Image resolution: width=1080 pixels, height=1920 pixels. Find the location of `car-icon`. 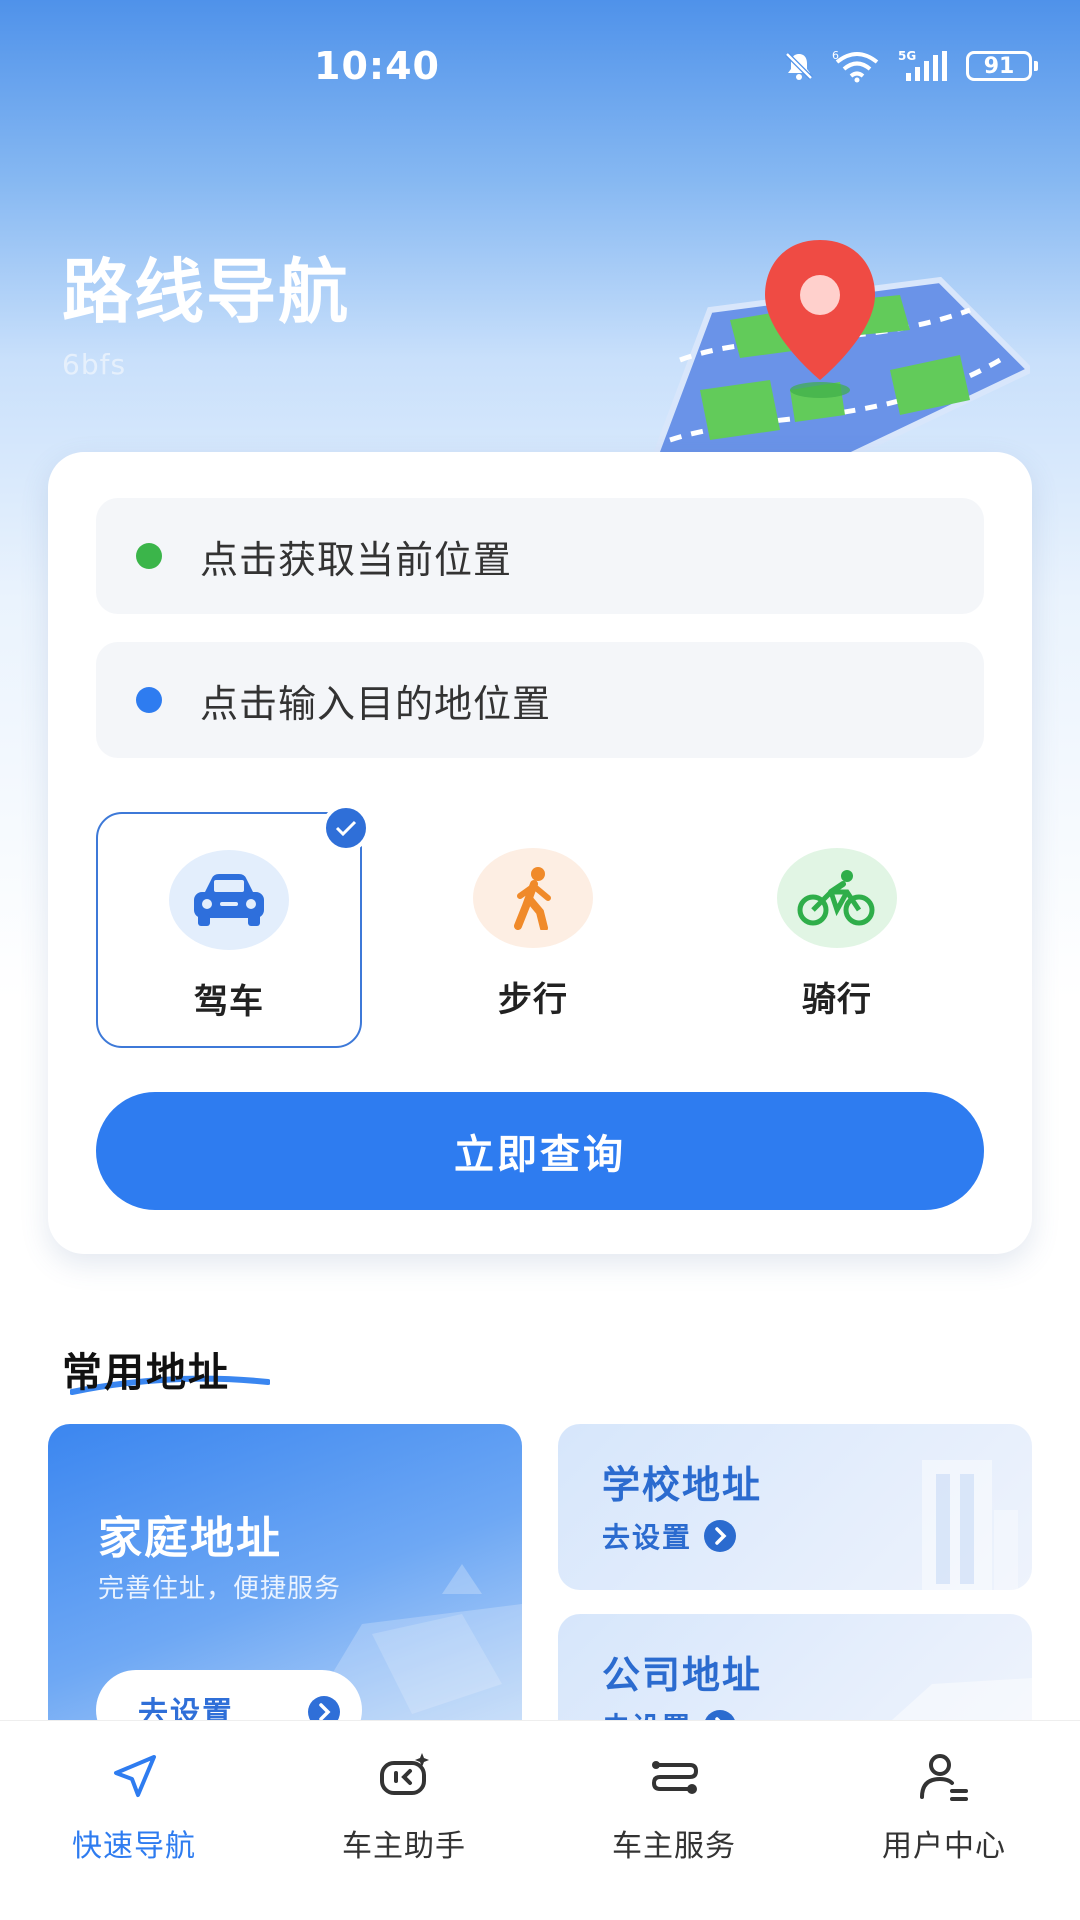

car-icon is located at coordinates (229, 900).